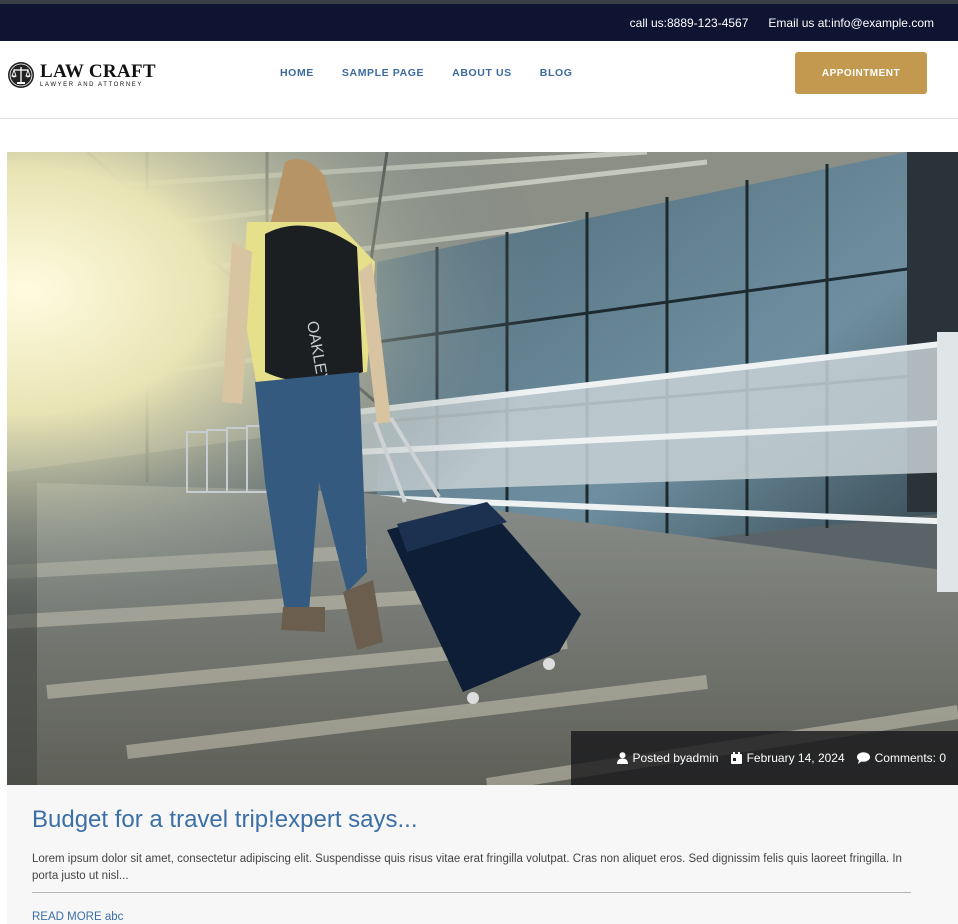 Image resolution: width=958 pixels, height=924 pixels. I want to click on post-date-text: February 14, 2024, so click(795, 758).